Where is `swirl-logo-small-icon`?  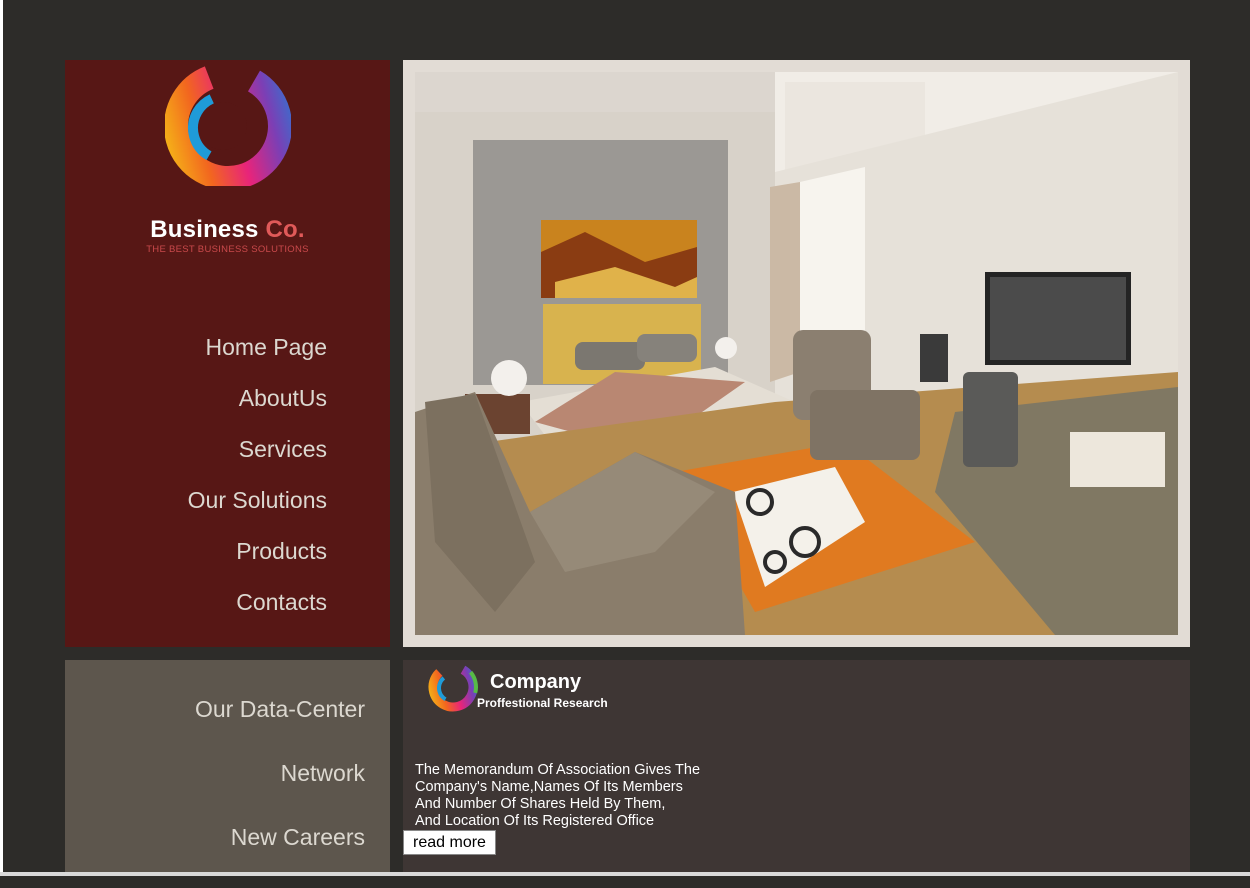 swirl-logo-small-icon is located at coordinates (453, 687).